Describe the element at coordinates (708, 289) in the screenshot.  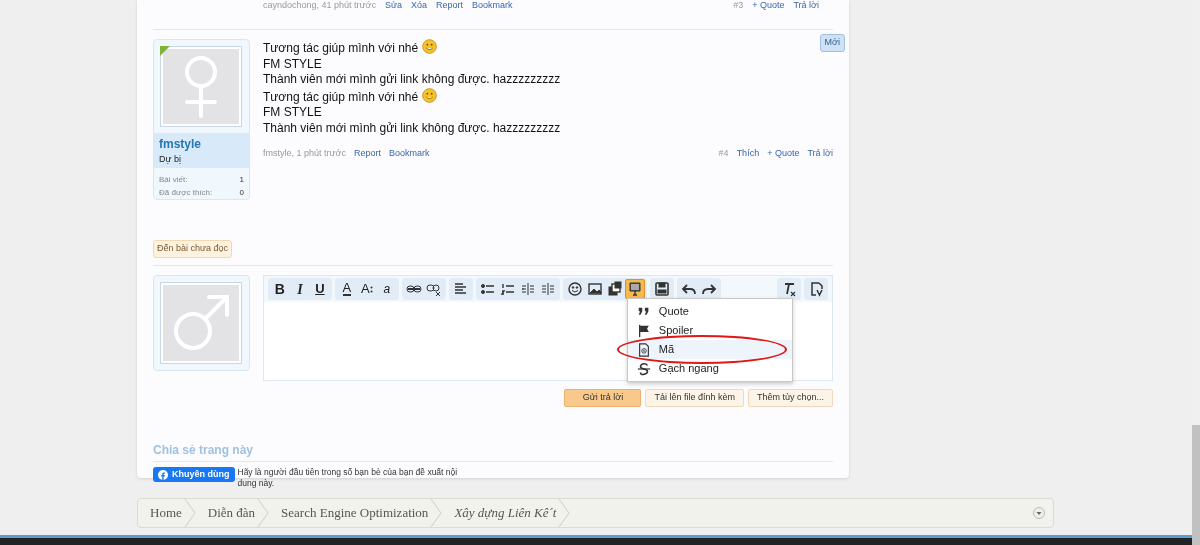
I see `redo-icon` at that location.